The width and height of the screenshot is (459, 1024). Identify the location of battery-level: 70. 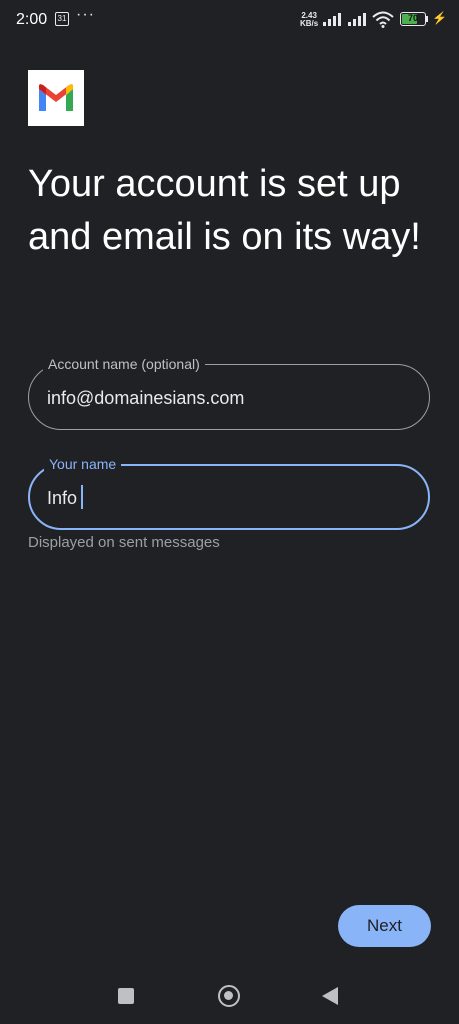
(412, 18).